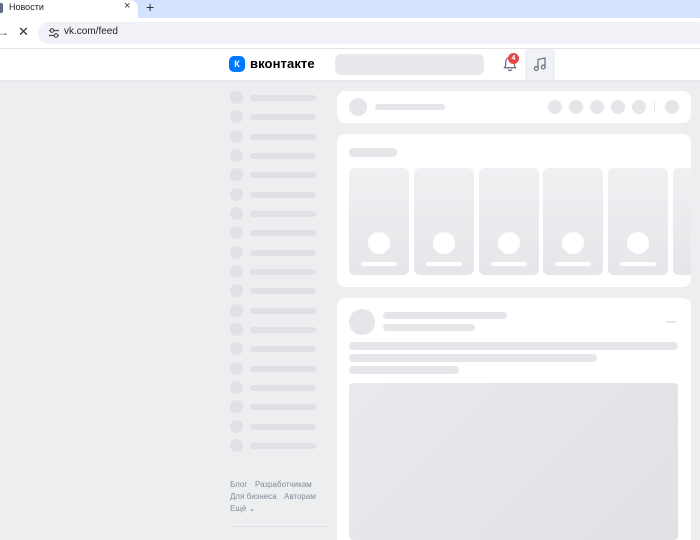 The image size is (700, 540). What do you see at coordinates (429, 327) in the screenshot?
I see `post-date-skeleton` at bounding box center [429, 327].